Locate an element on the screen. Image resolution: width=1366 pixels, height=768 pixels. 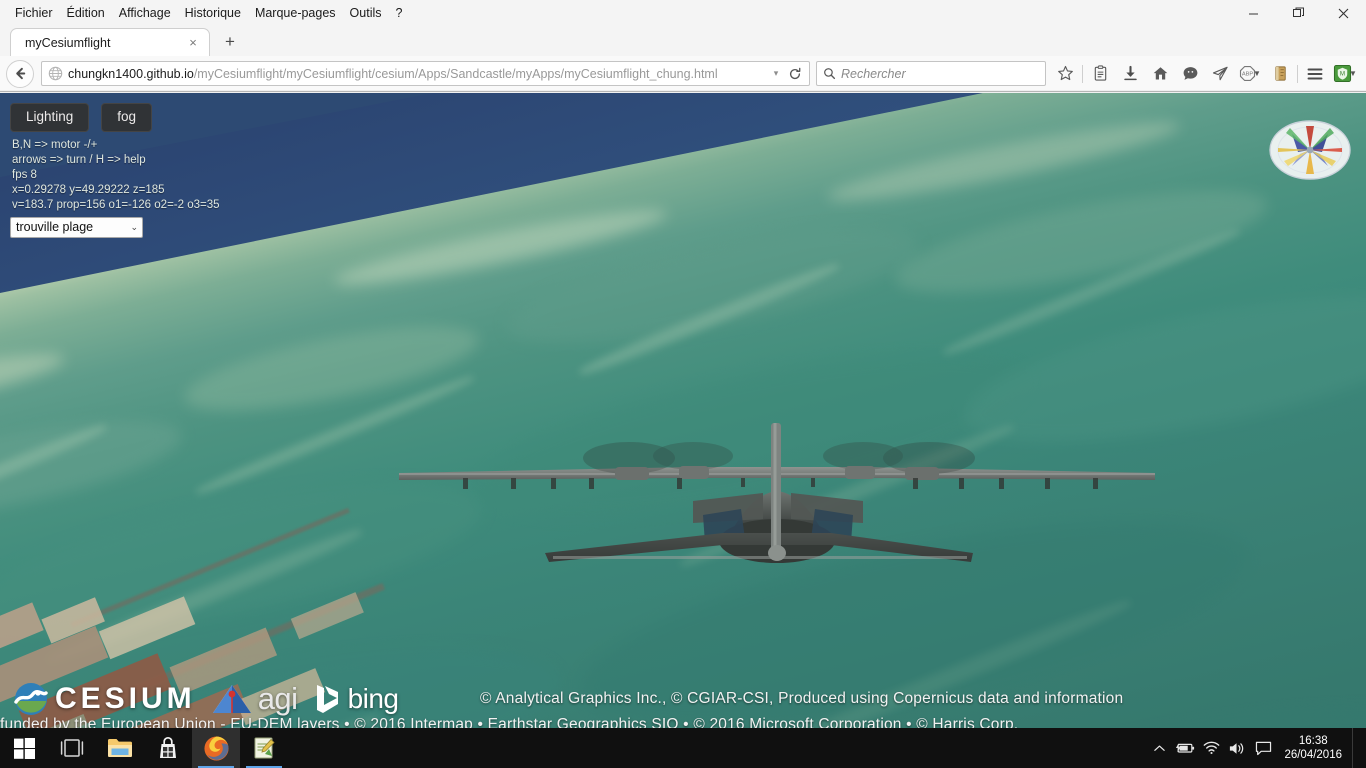
firefox-button is located at coordinates (216, 748).